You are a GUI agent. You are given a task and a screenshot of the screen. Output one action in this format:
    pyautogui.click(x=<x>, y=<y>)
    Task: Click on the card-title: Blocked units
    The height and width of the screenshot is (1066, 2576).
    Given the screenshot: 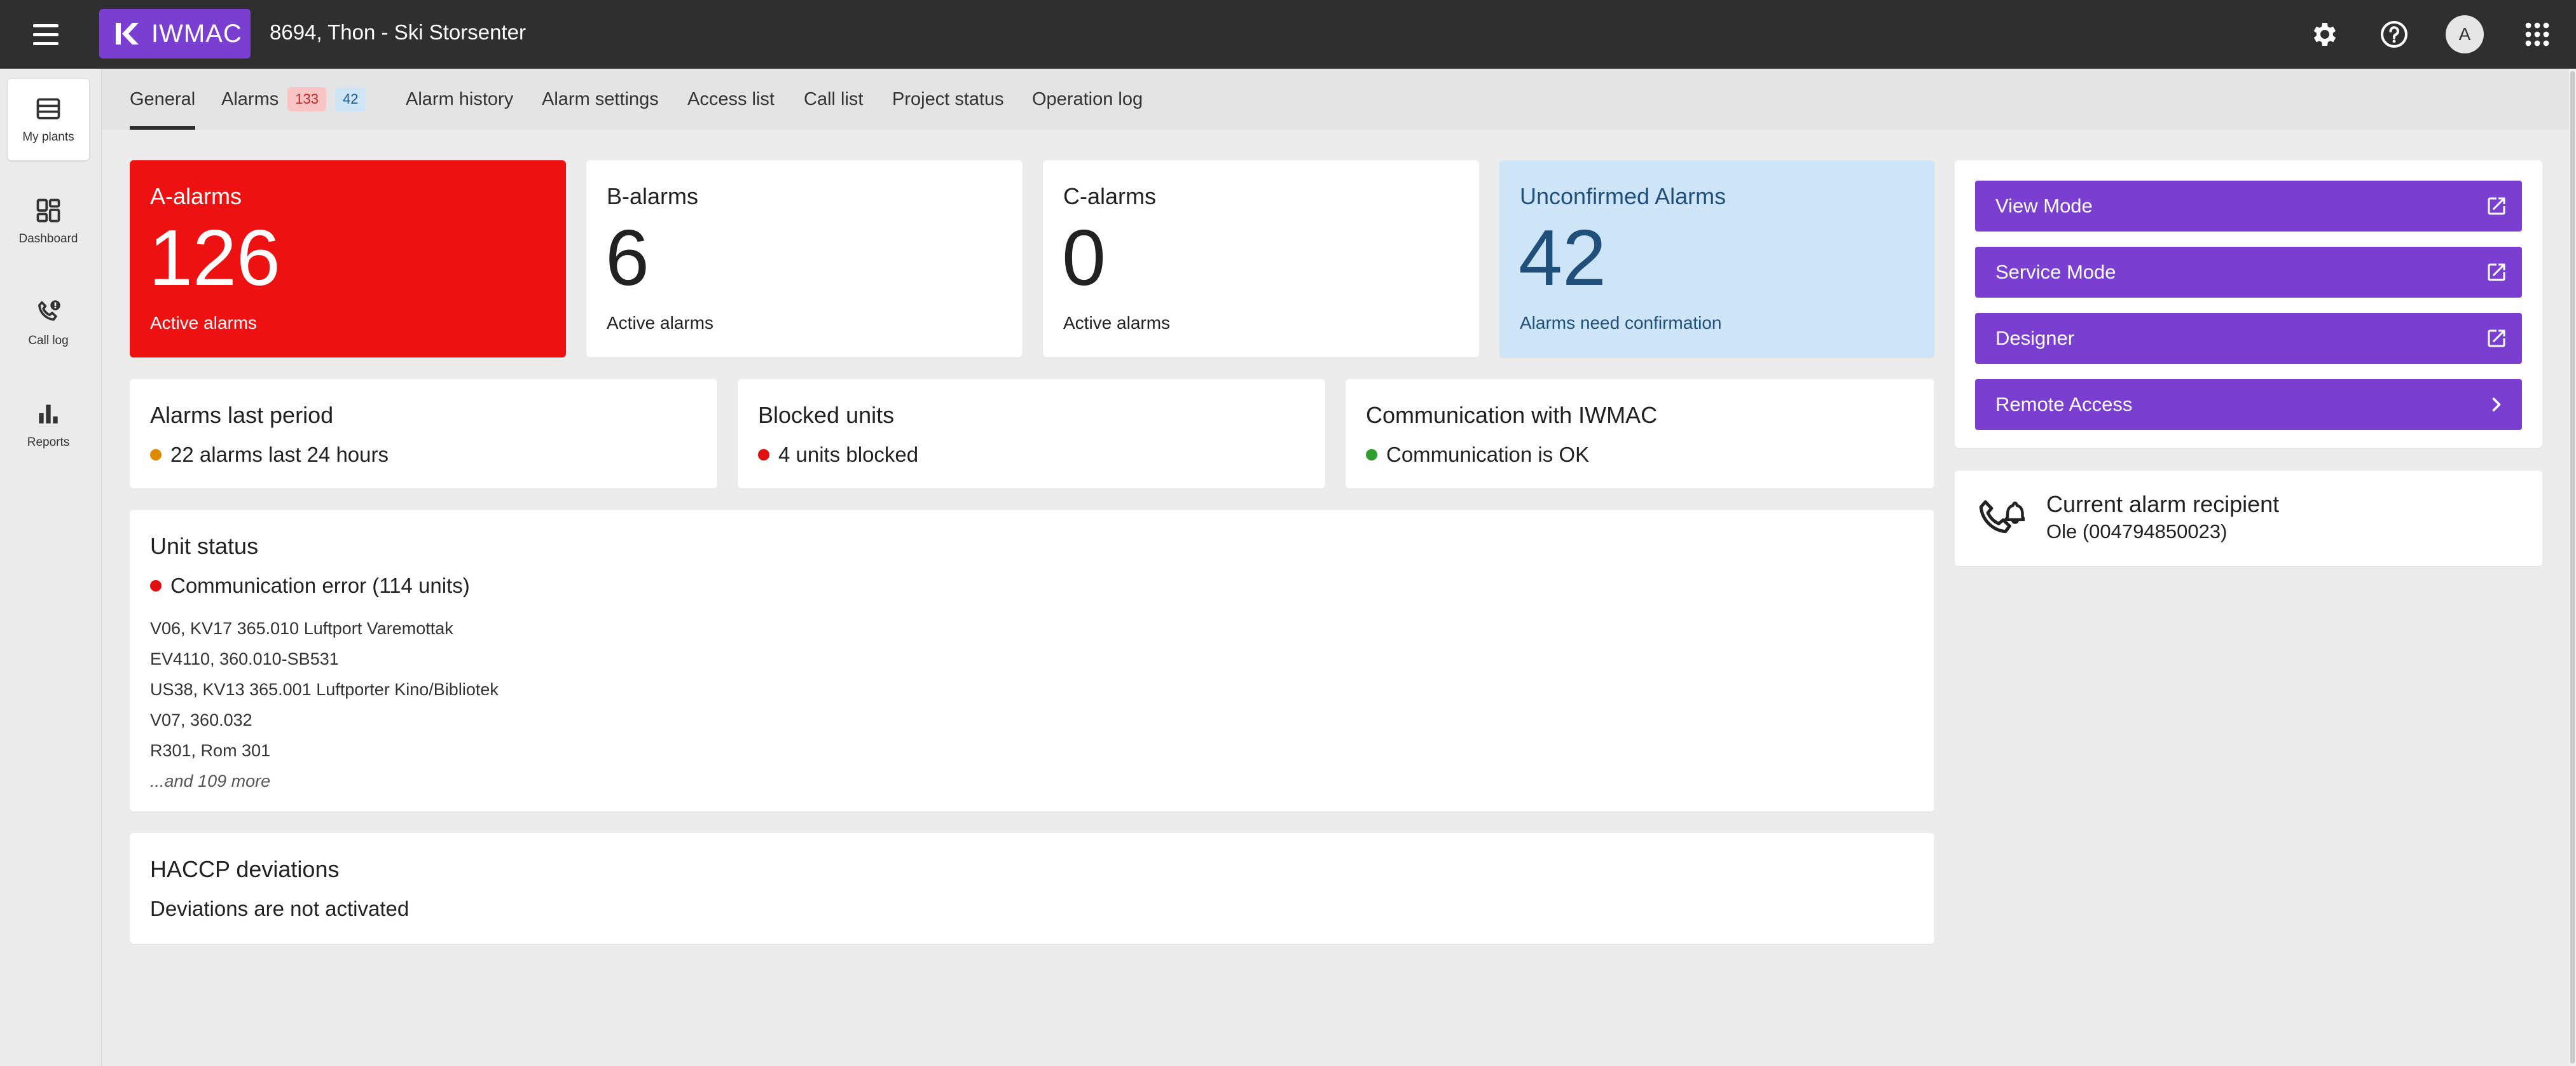 What is the action you would take?
    pyautogui.click(x=826, y=415)
    